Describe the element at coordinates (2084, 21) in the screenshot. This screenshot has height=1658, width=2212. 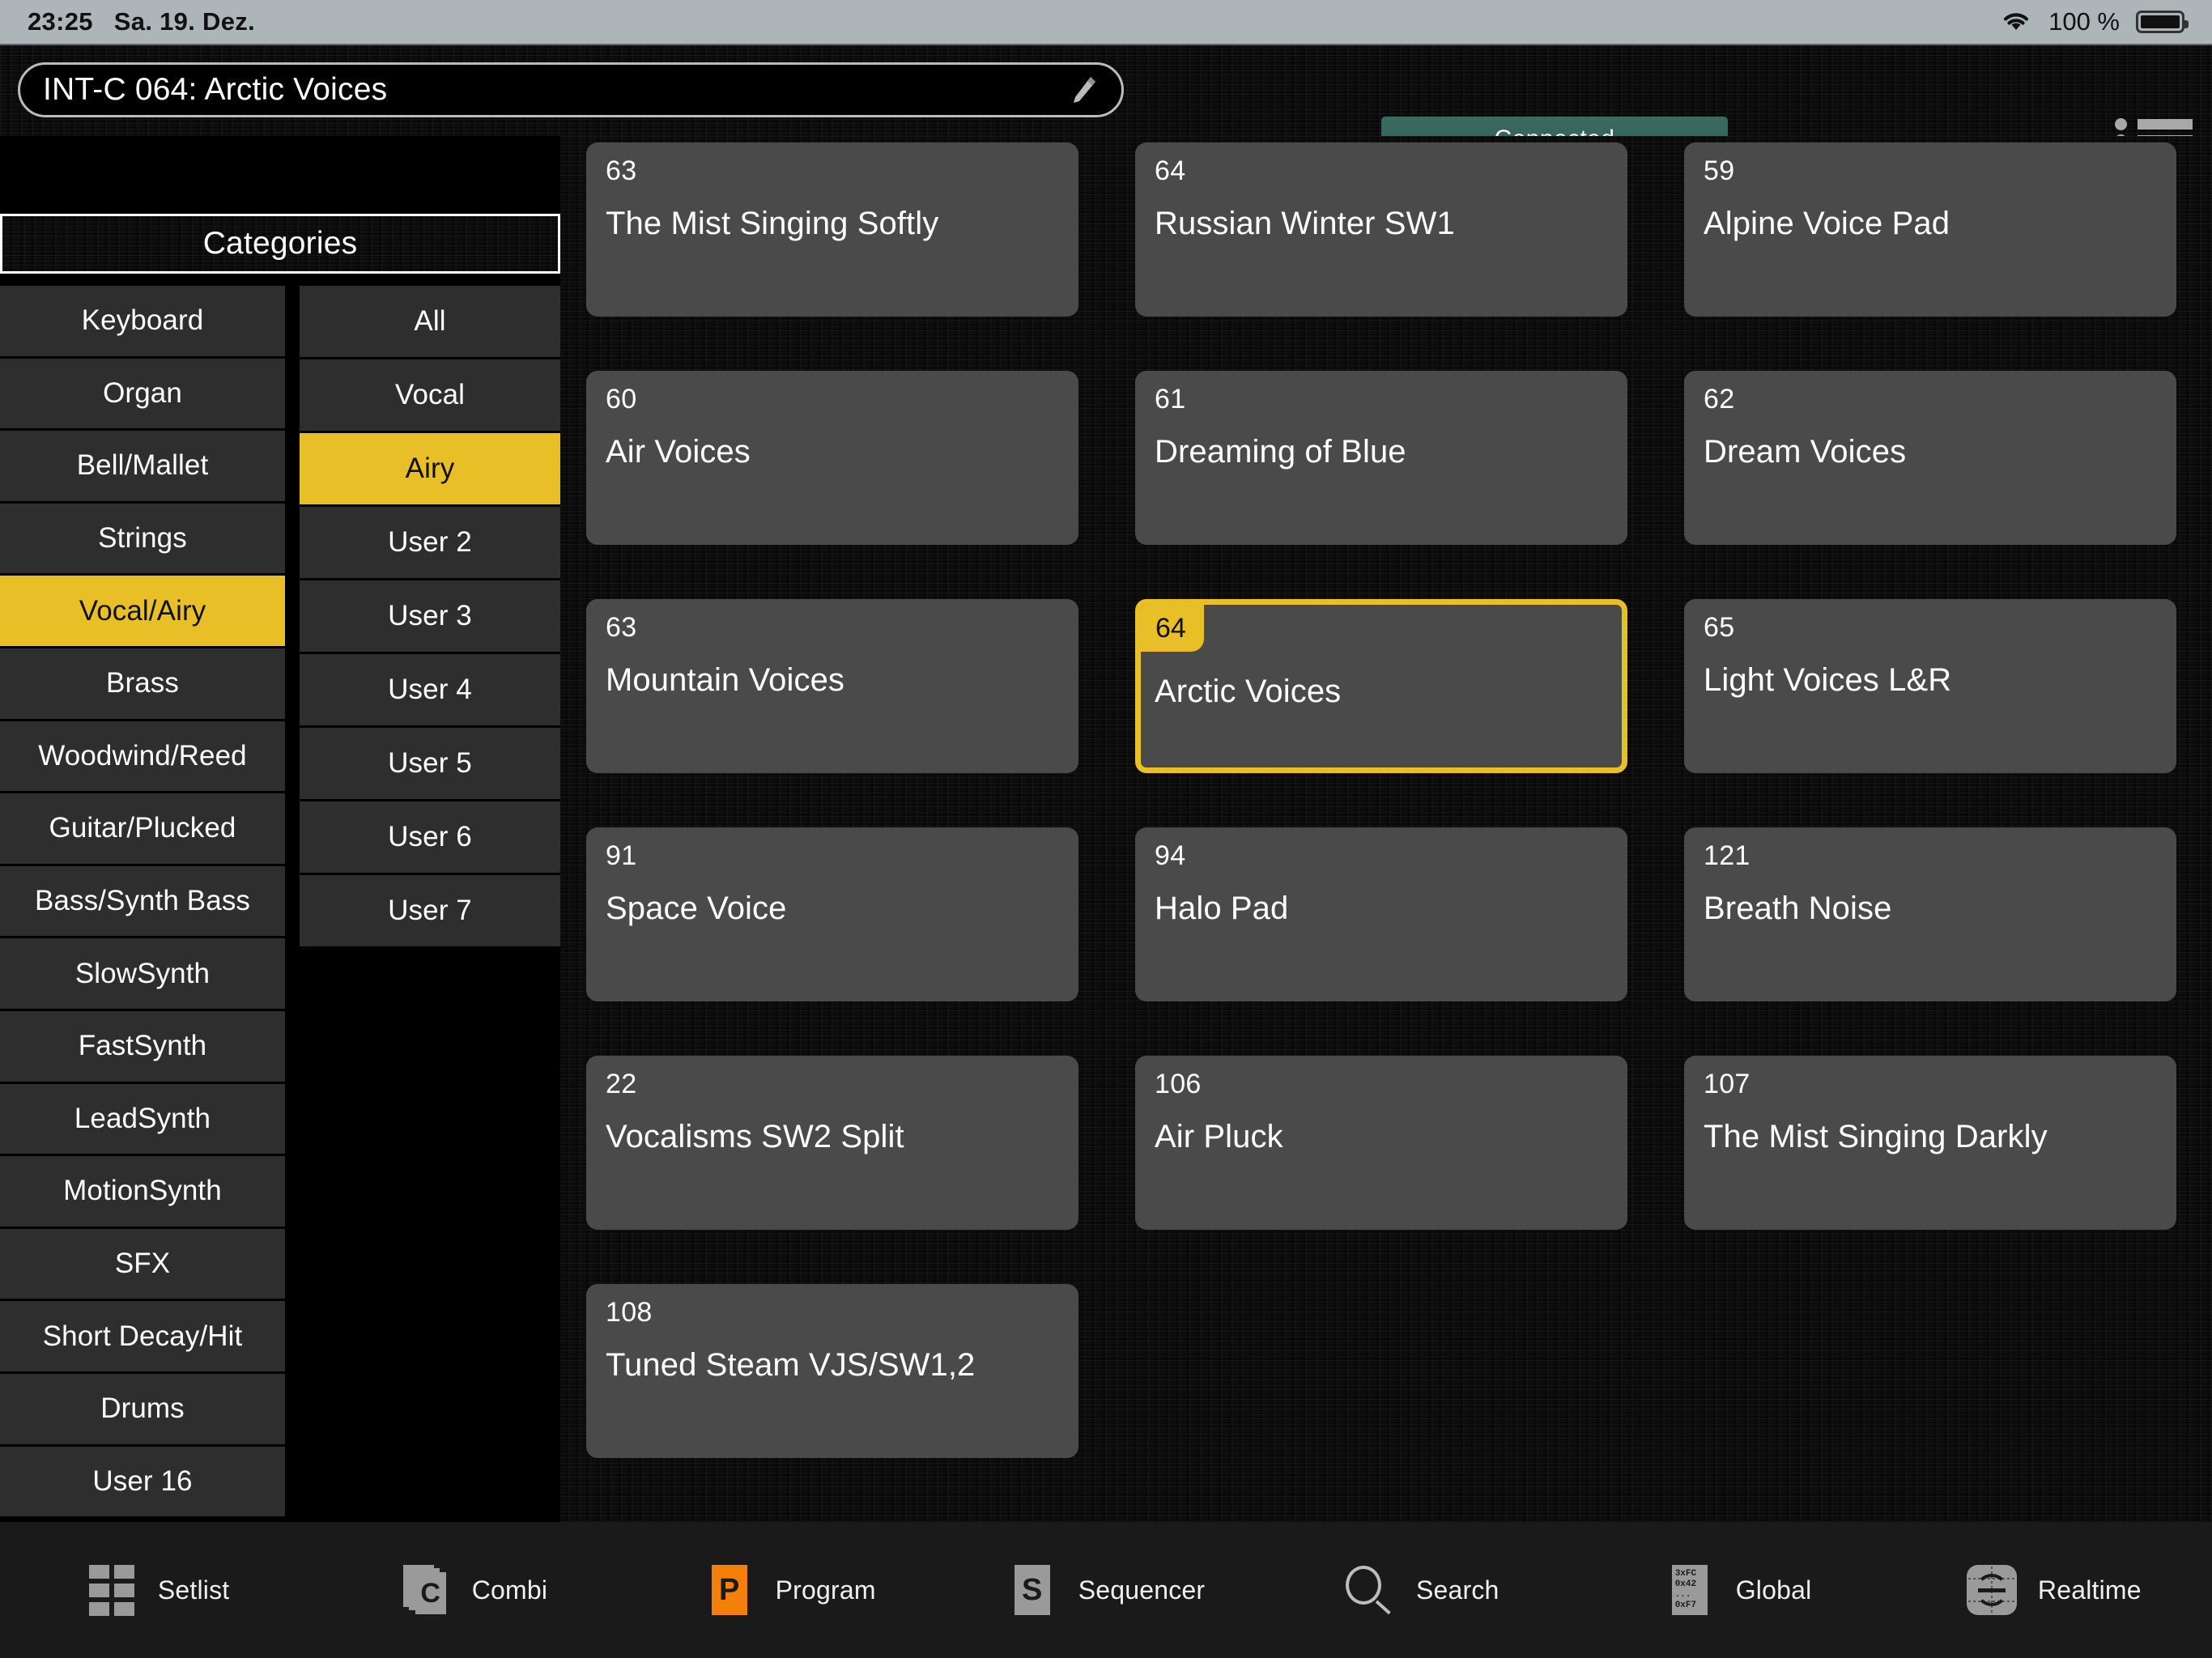
I see `battery-percent-label: 100 %` at that location.